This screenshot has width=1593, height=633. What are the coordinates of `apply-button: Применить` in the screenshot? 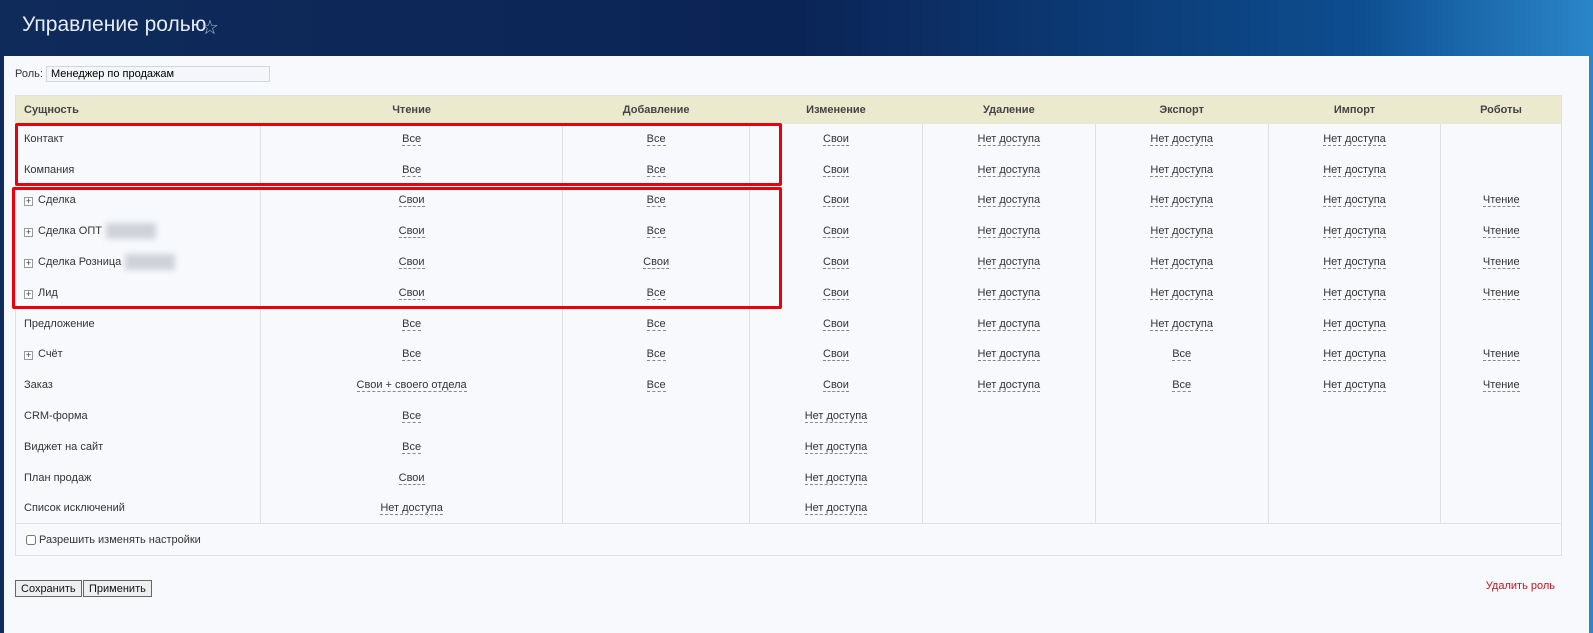 It's located at (117, 588).